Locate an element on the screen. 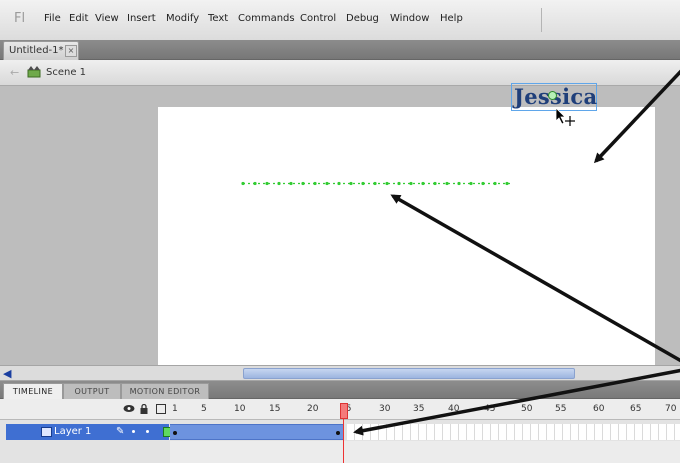 This screenshot has height=463, width=680. frame-number: 30 is located at coordinates (385, 409).